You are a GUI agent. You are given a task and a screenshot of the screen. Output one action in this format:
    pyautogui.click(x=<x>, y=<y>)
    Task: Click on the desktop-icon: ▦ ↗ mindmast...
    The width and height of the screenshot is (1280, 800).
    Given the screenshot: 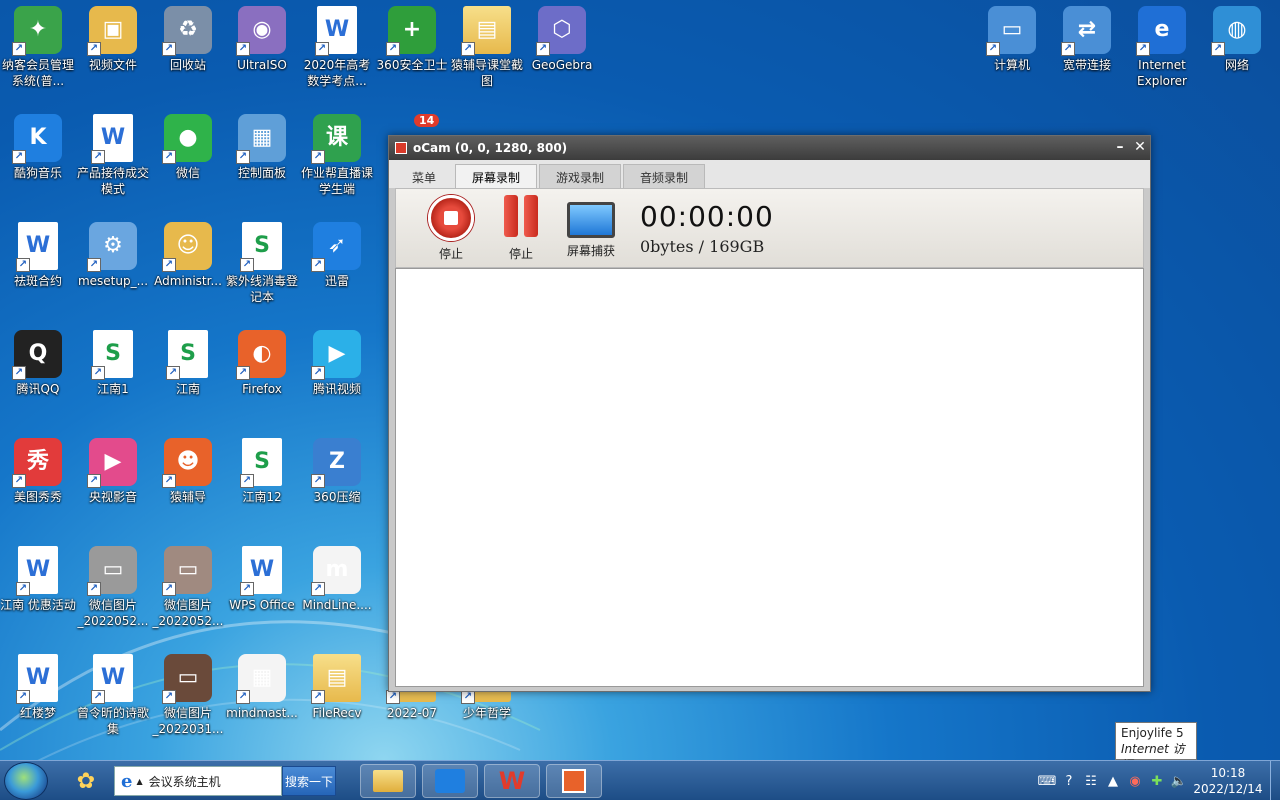 What is the action you would take?
    pyautogui.click(x=262, y=684)
    